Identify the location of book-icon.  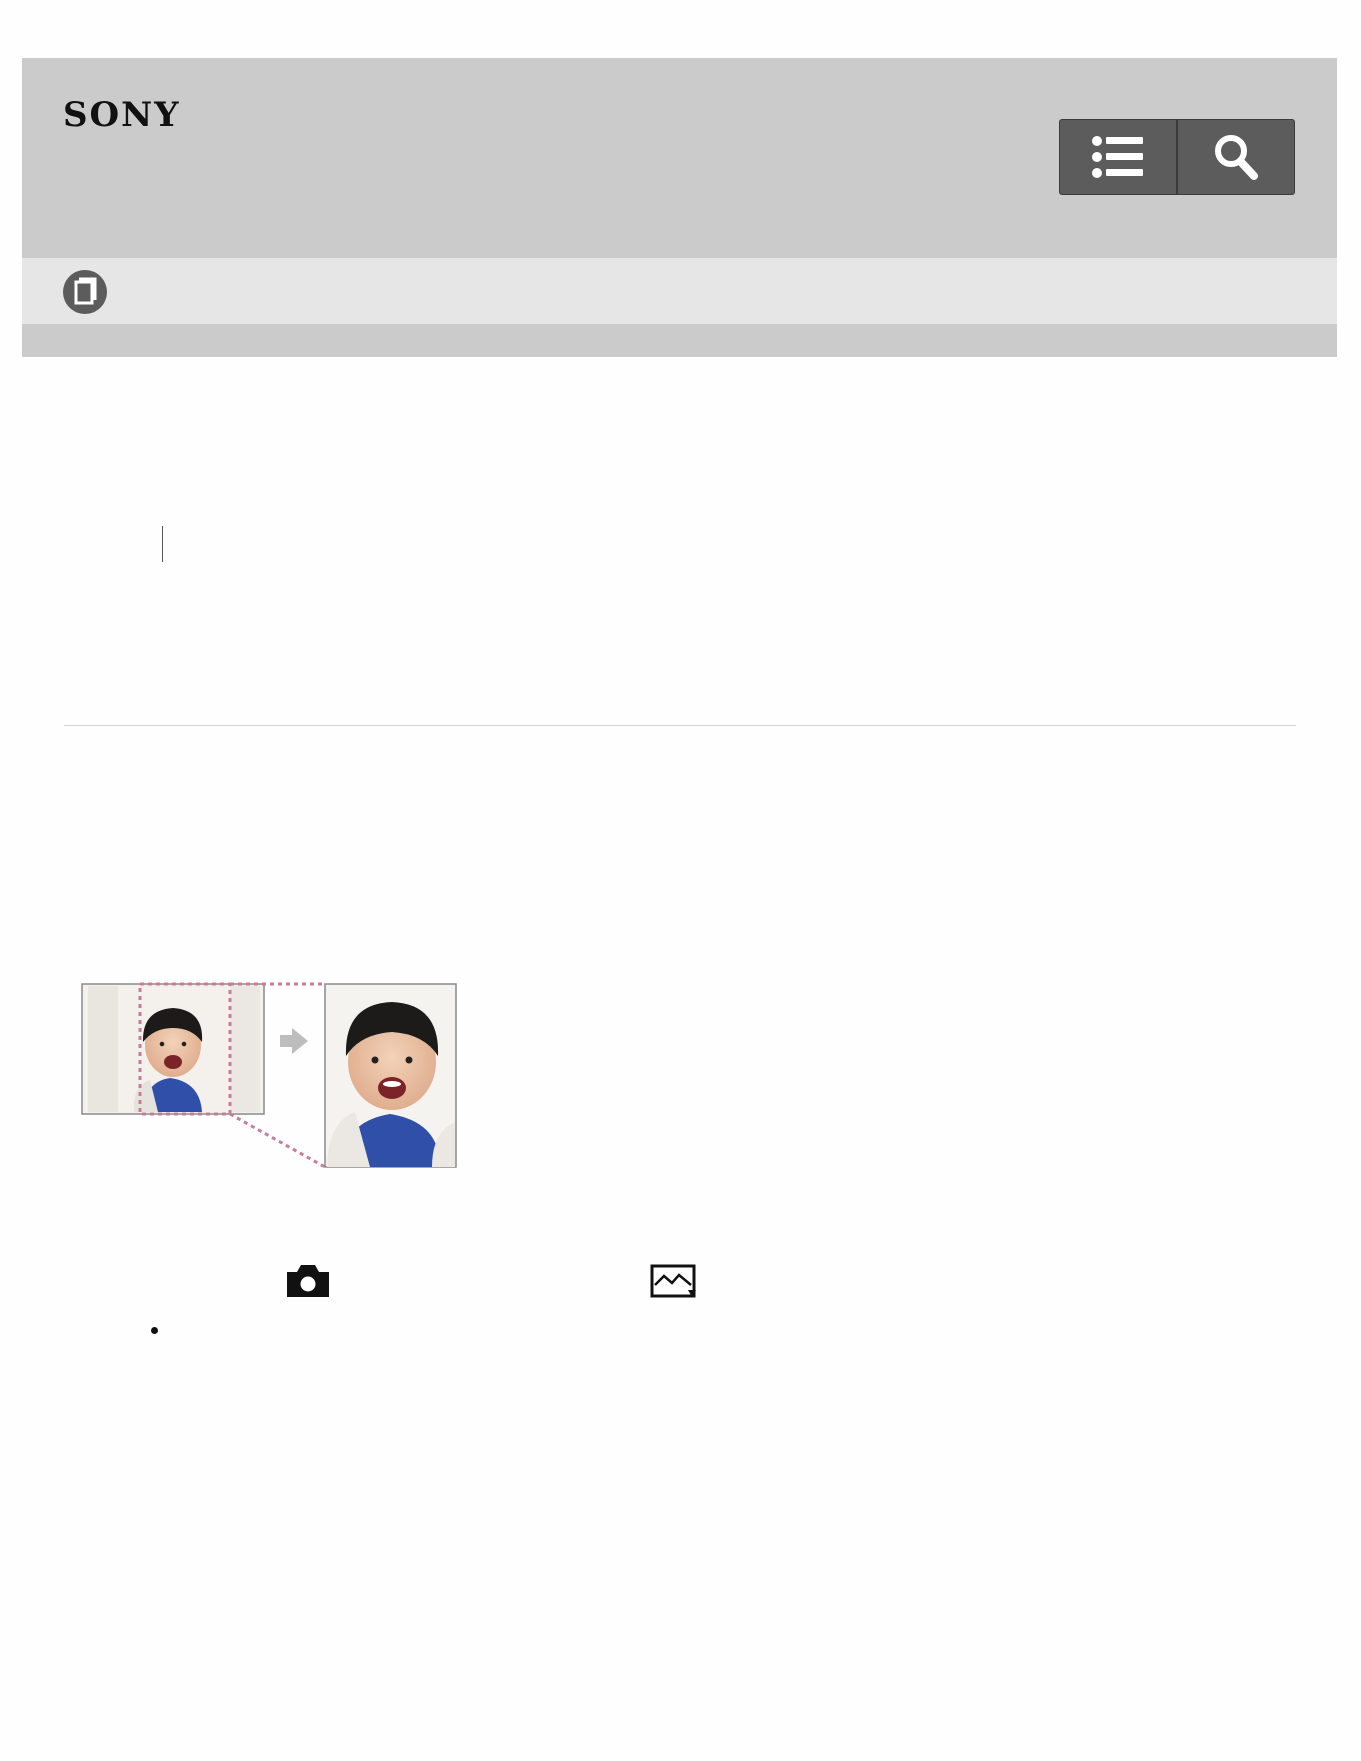
(85, 292).